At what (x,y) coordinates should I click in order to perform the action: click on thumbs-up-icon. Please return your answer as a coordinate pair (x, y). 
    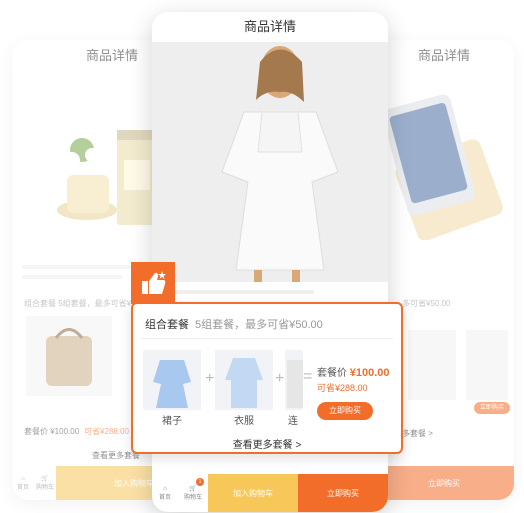
    Looking at the image, I should click on (154, 282).